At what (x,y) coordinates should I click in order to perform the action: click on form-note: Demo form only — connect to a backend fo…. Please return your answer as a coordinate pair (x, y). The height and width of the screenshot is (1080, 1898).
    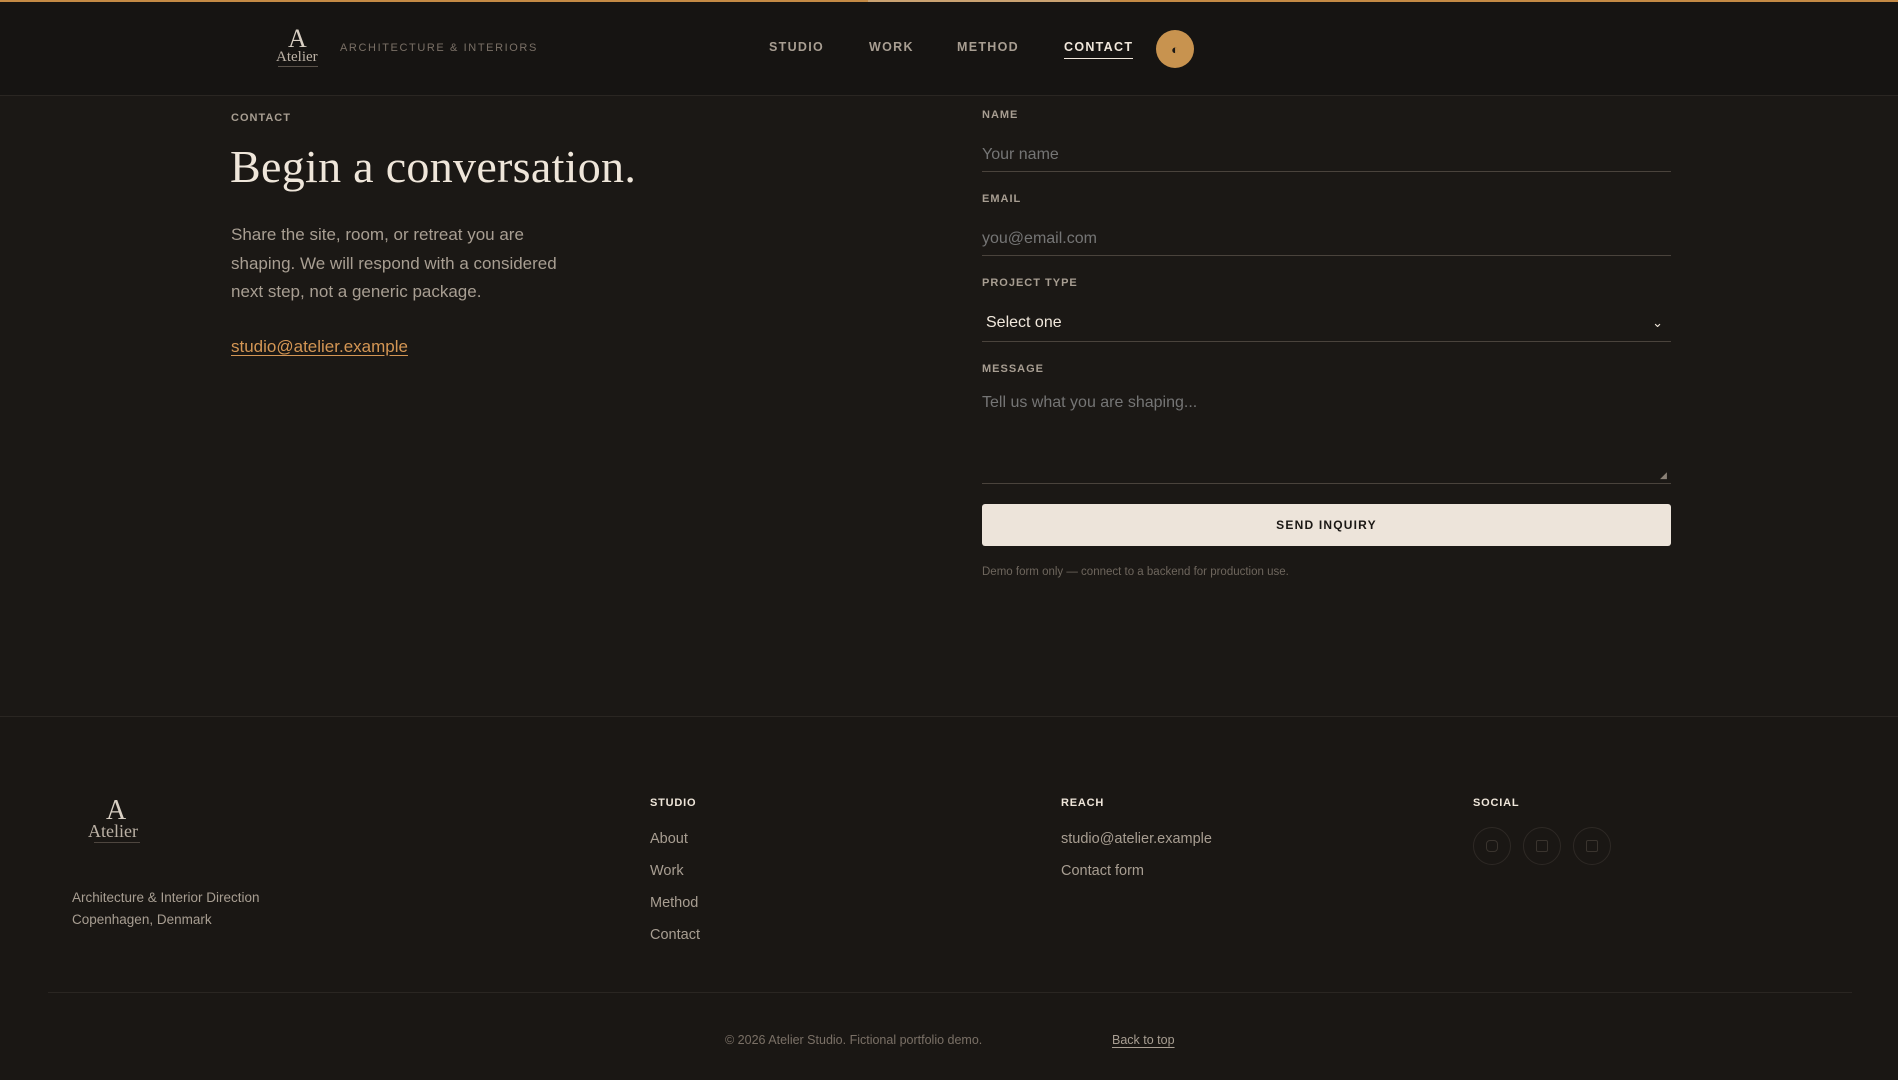
    Looking at the image, I should click on (1135, 572).